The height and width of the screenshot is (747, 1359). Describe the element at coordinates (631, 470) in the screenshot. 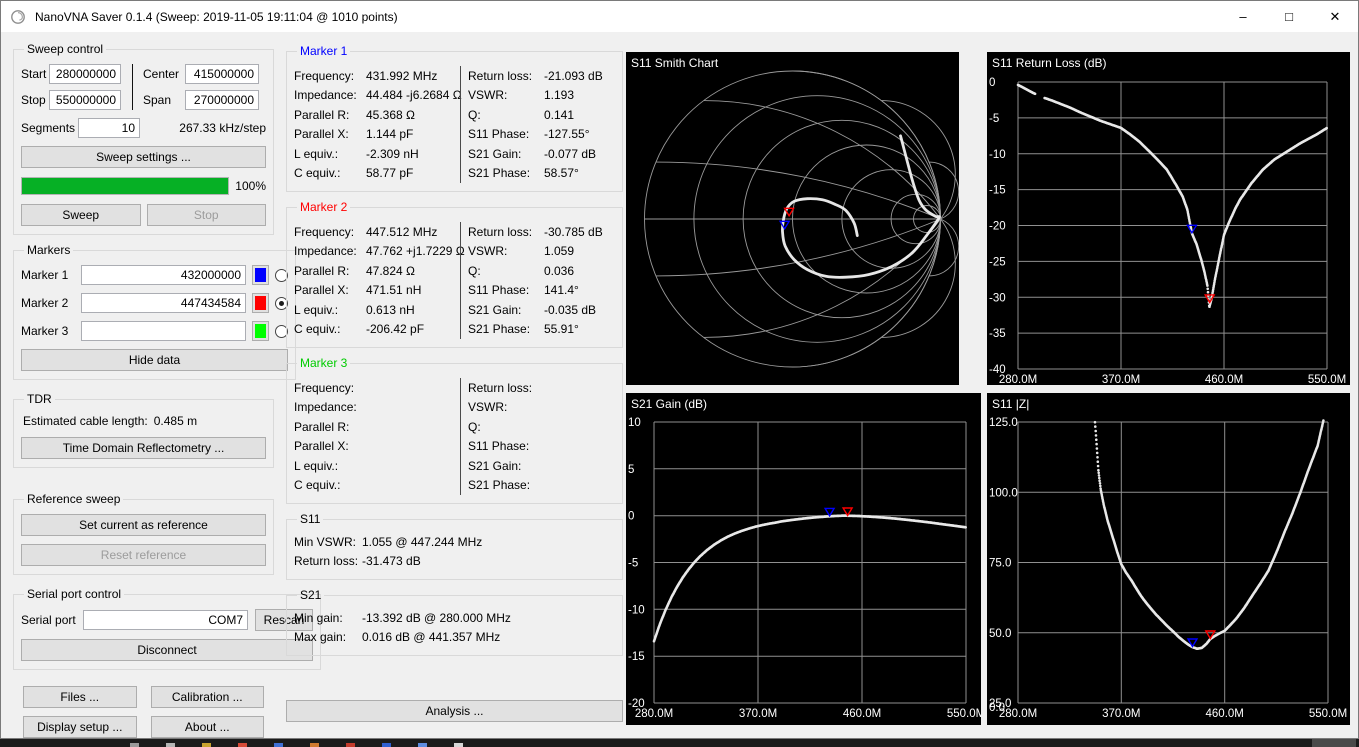

I see `svg-text: 5` at that location.